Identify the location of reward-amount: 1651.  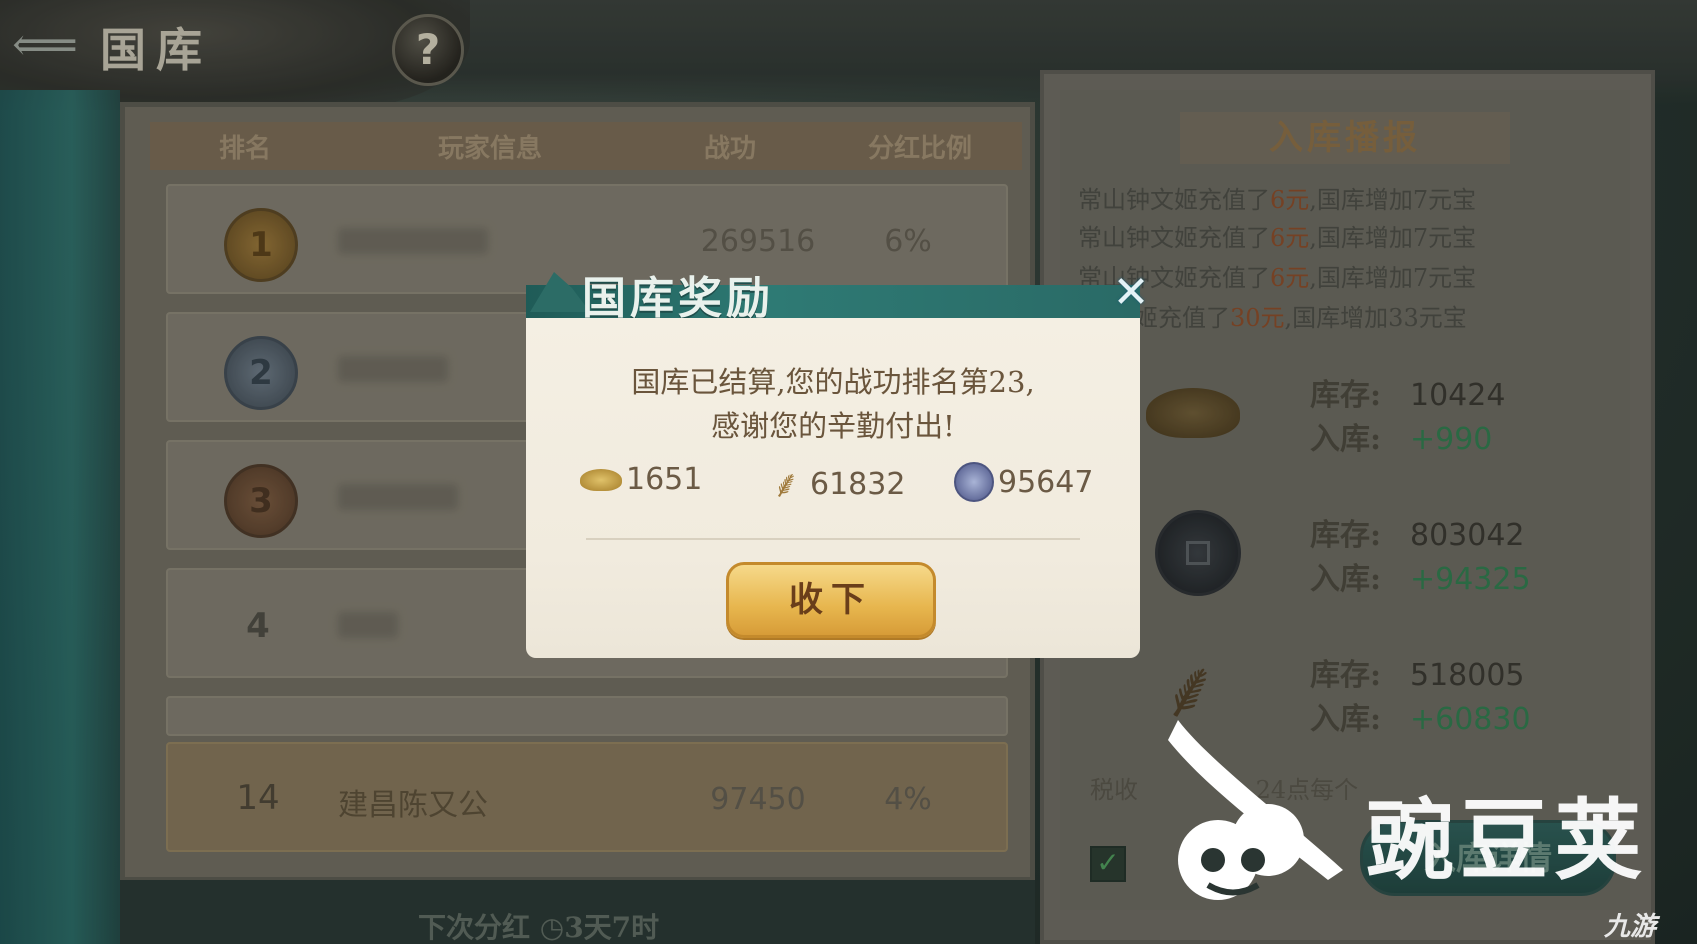
(664, 479).